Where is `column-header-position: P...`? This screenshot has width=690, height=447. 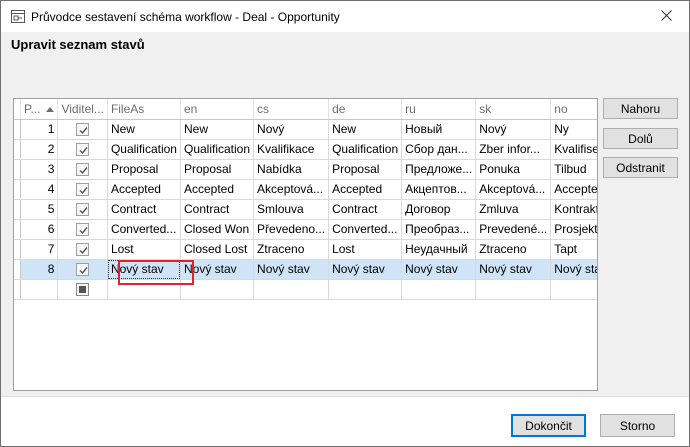
column-header-position: P... is located at coordinates (39, 109).